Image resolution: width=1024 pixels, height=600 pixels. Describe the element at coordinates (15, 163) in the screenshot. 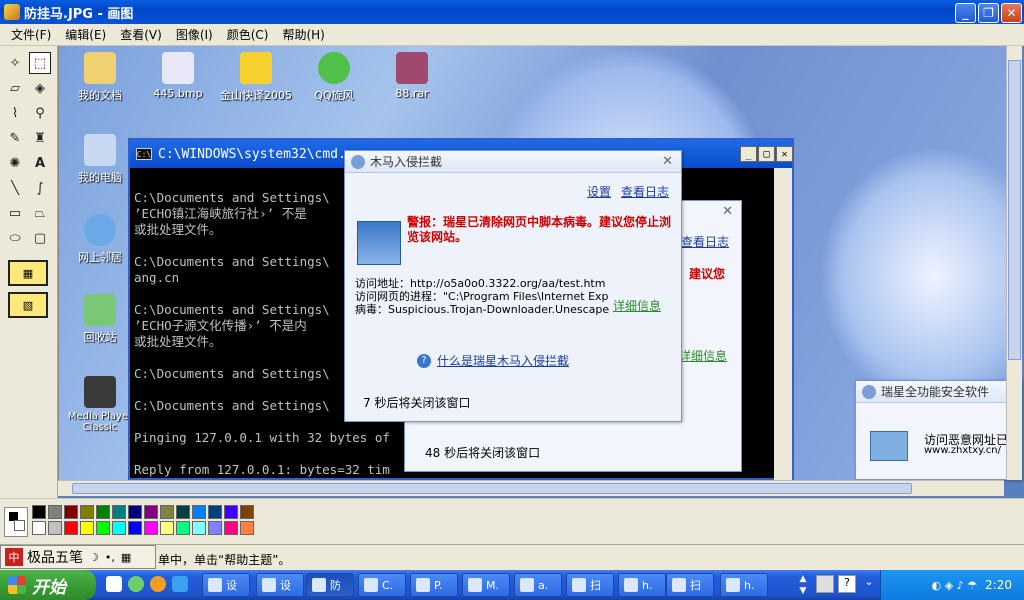

I see `airbrush-tool-icon: ✺` at that location.